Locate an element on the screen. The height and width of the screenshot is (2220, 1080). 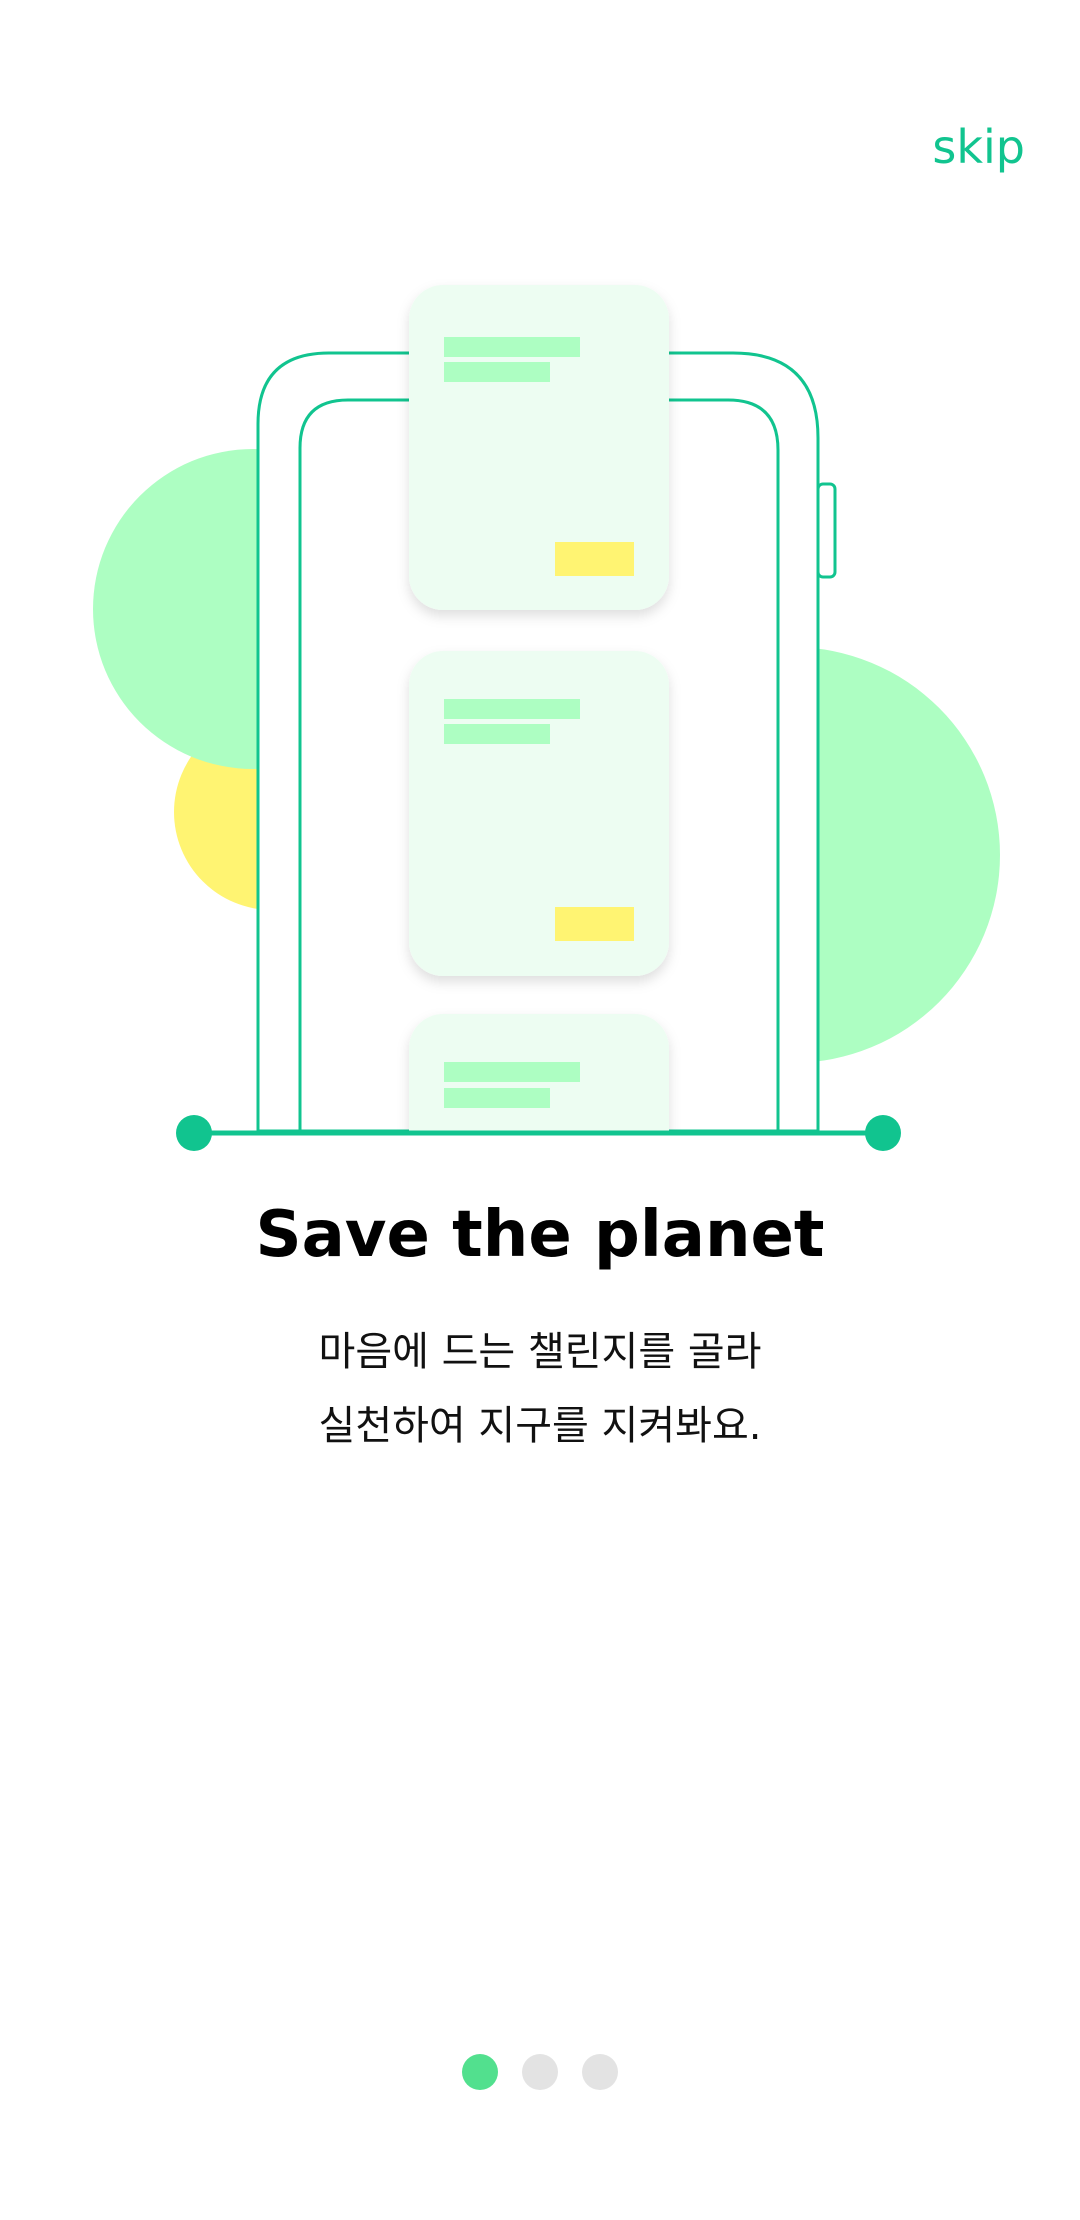
page-indicator is located at coordinates (540, 2072).